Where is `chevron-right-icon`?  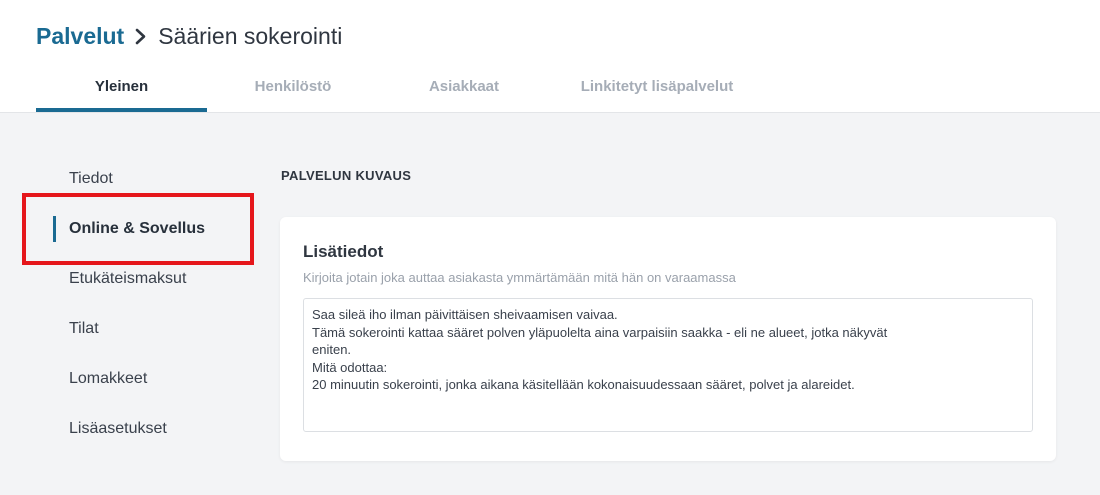 chevron-right-icon is located at coordinates (142, 36).